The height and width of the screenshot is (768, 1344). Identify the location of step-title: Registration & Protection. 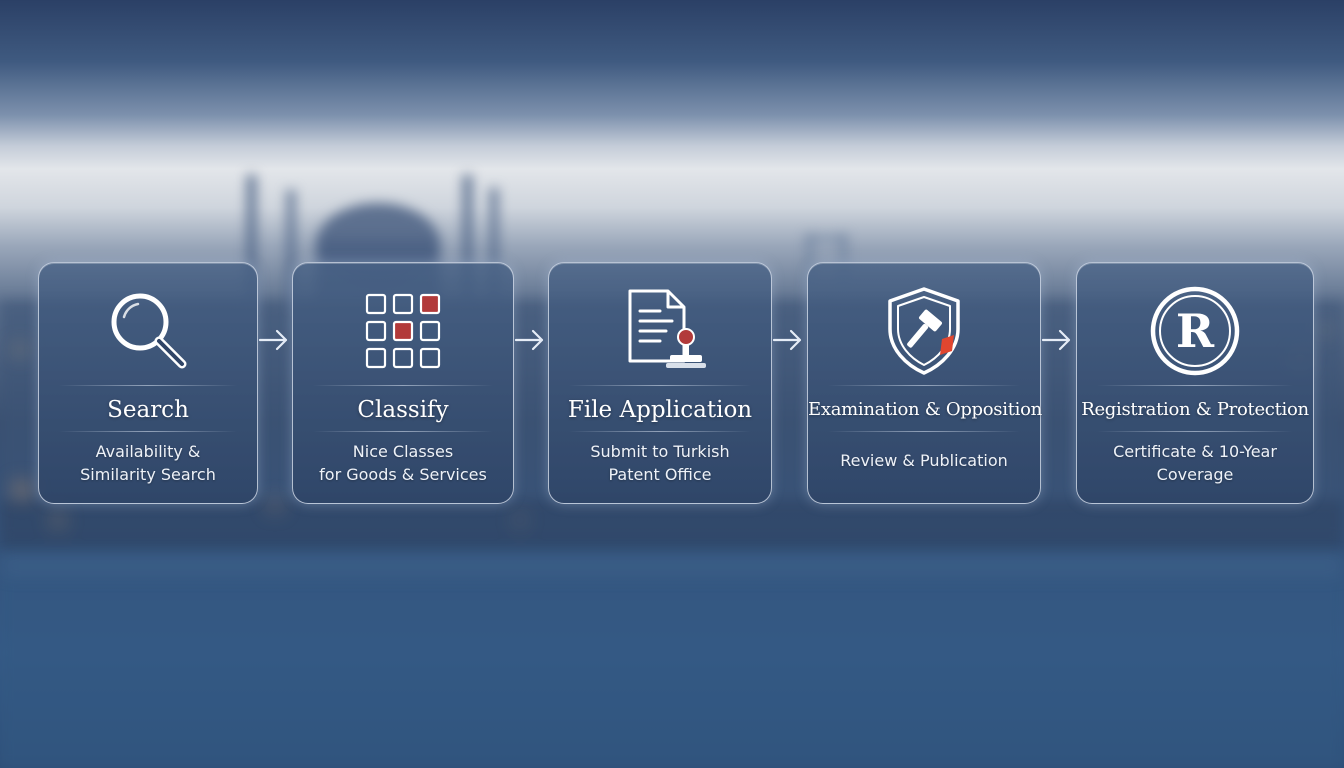
(1195, 409).